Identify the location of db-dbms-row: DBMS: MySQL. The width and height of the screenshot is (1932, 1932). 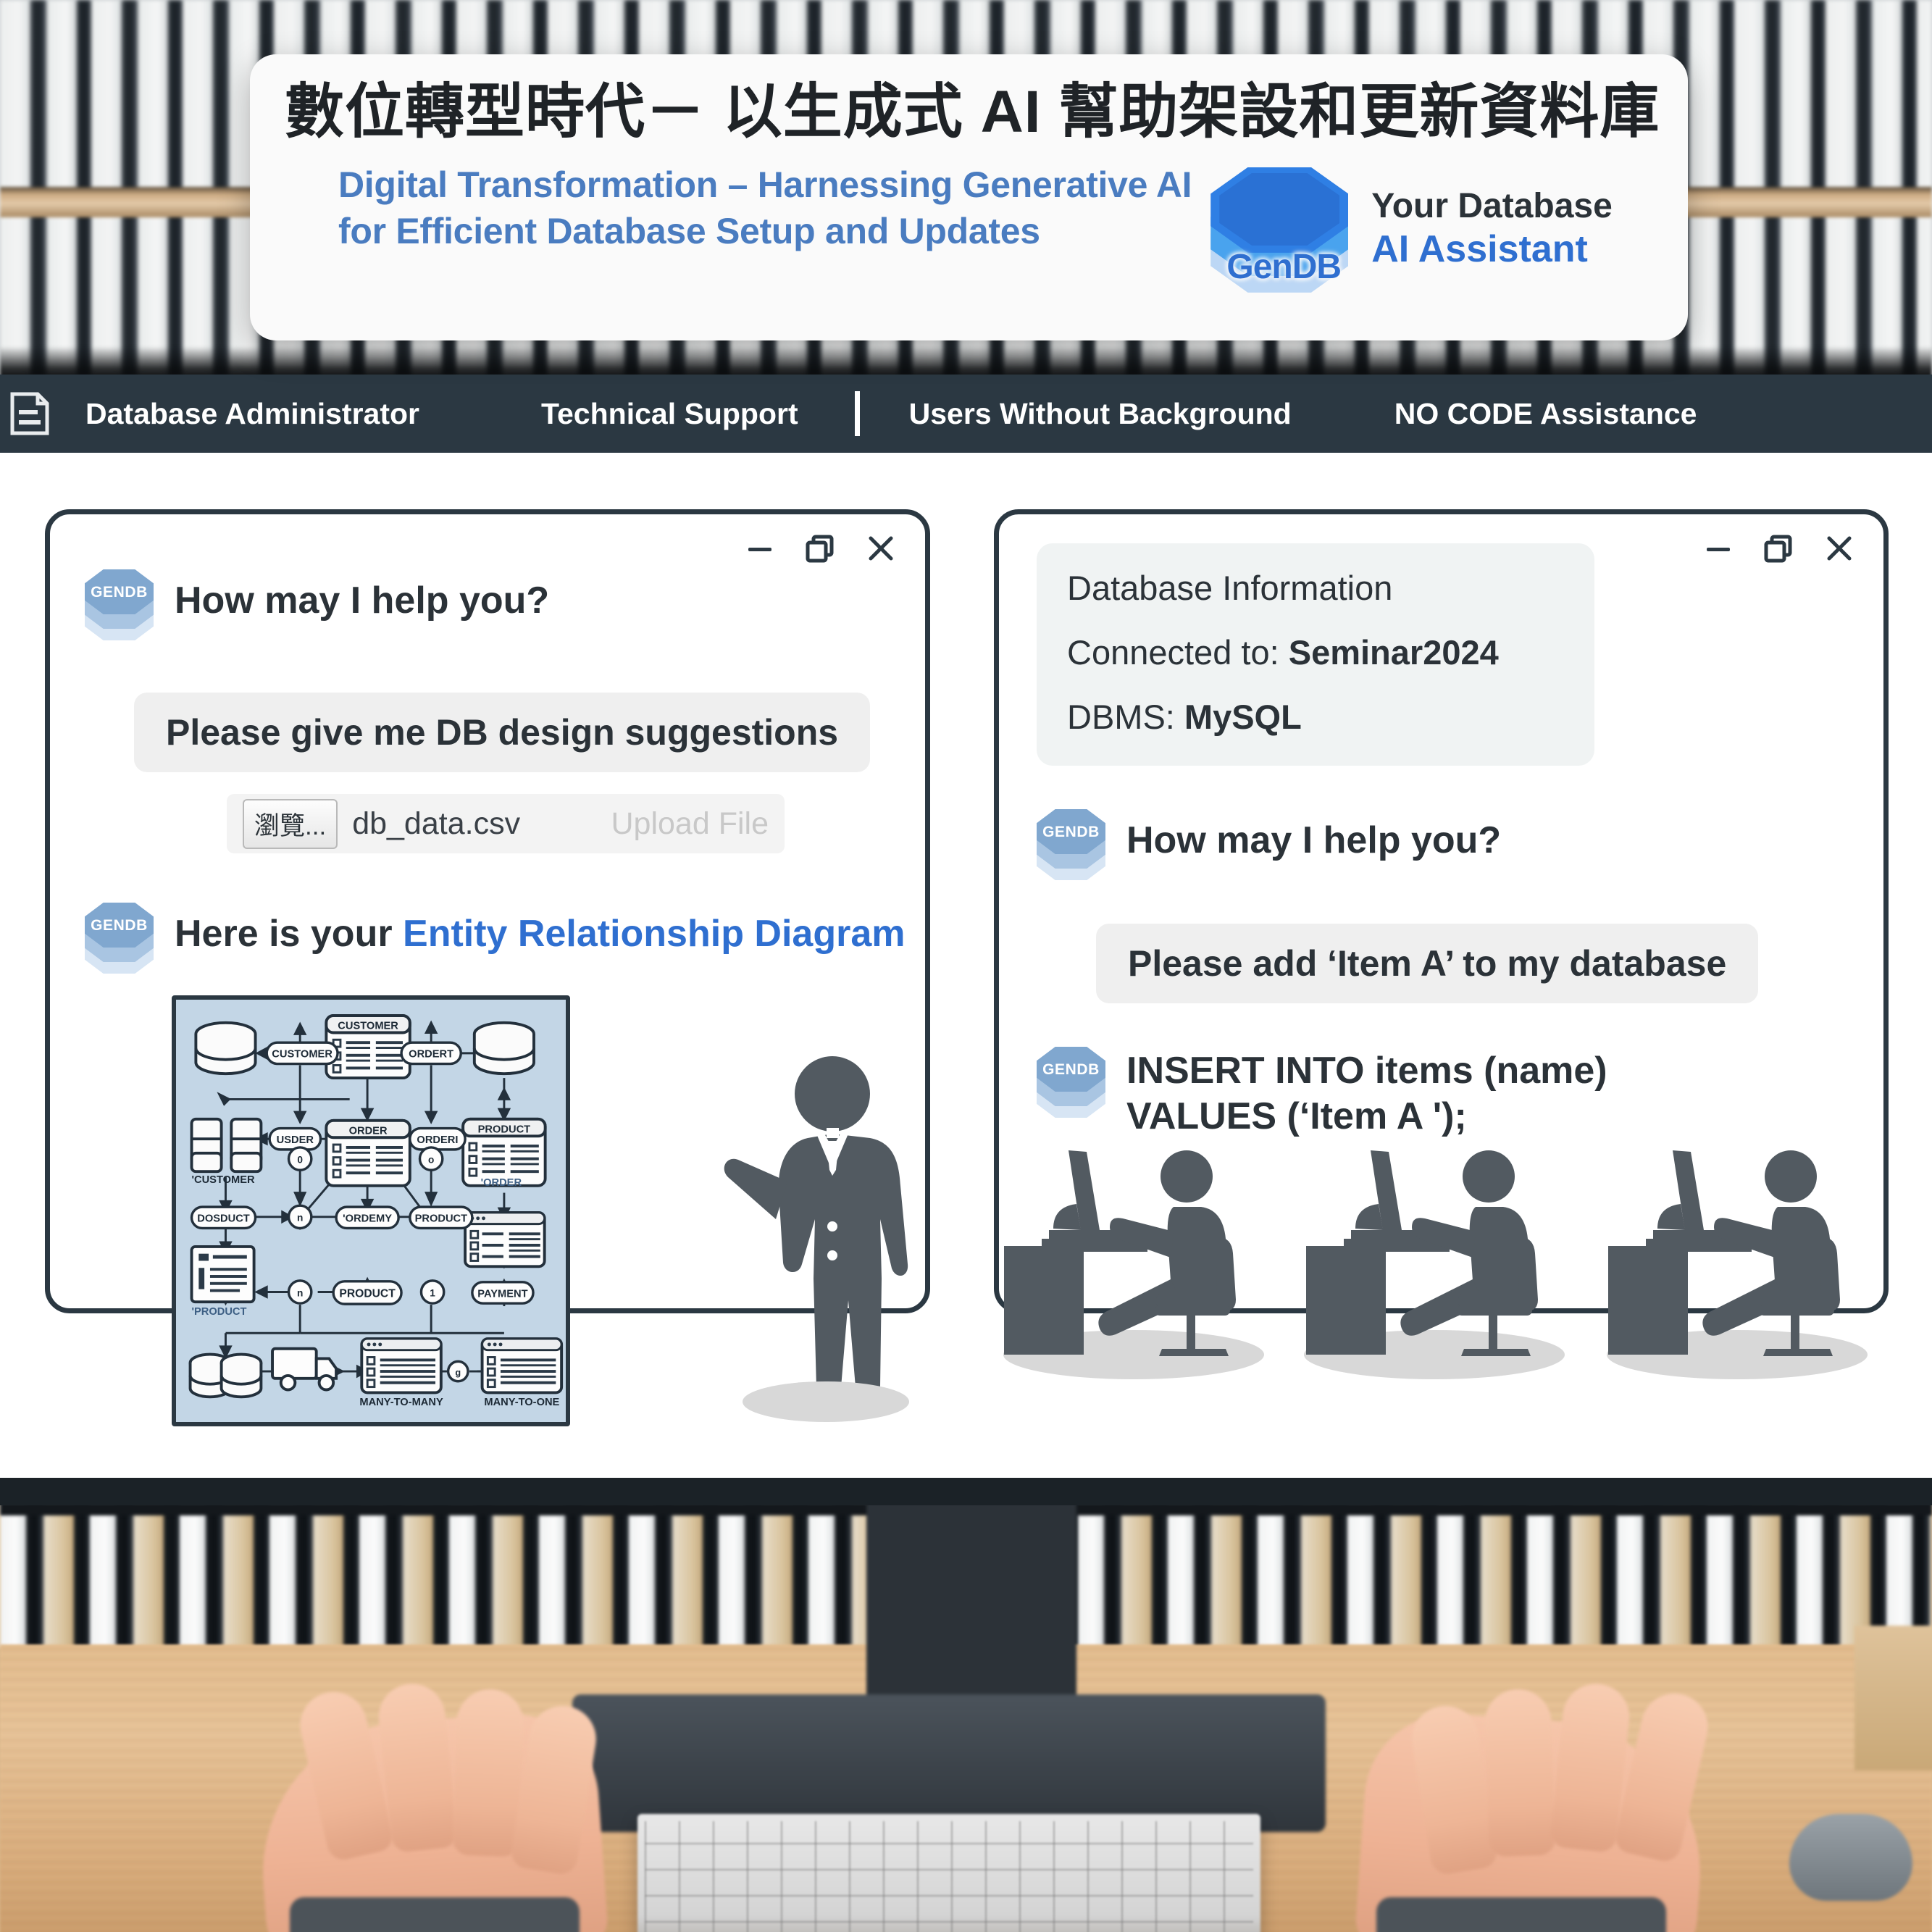
(1315, 717).